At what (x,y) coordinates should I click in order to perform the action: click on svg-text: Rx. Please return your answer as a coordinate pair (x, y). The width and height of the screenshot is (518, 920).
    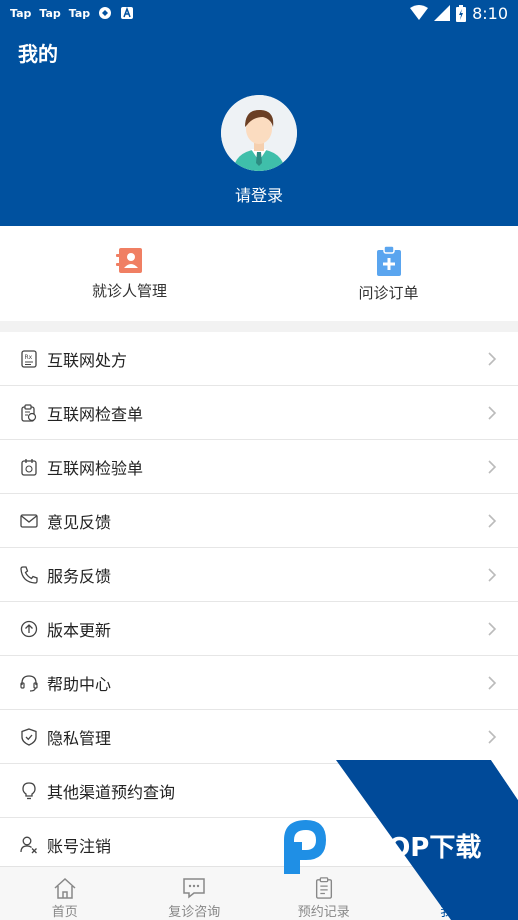
    Looking at the image, I should click on (29, 357).